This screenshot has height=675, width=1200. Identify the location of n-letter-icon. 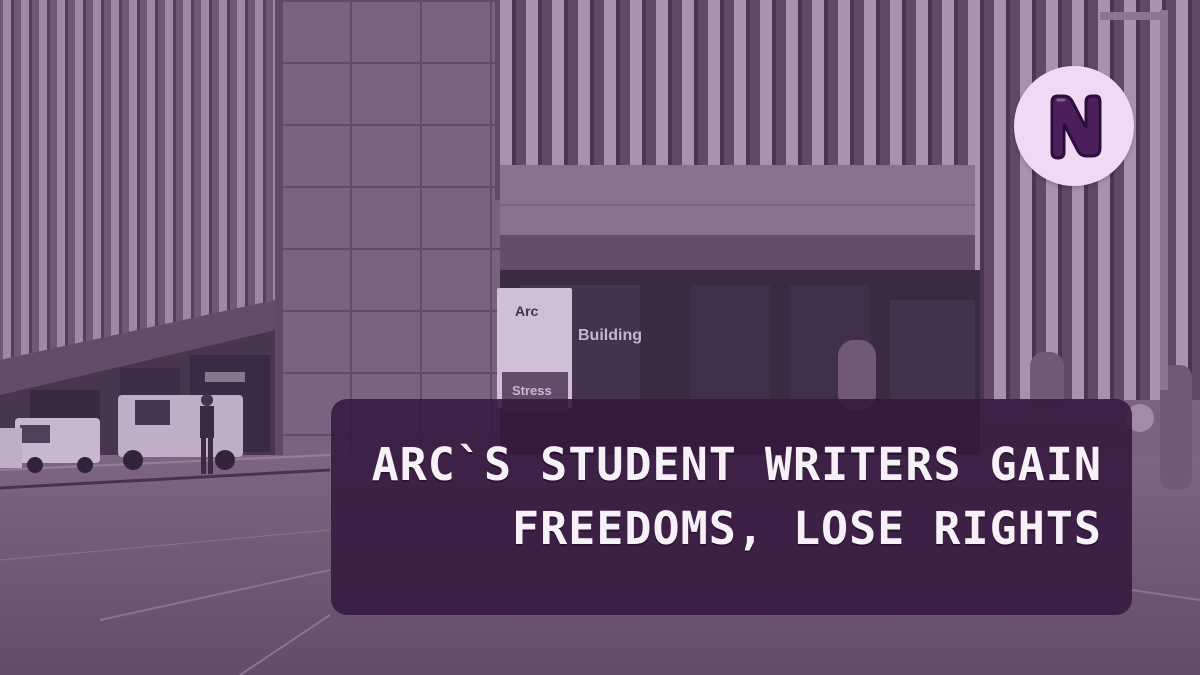
(1076, 127).